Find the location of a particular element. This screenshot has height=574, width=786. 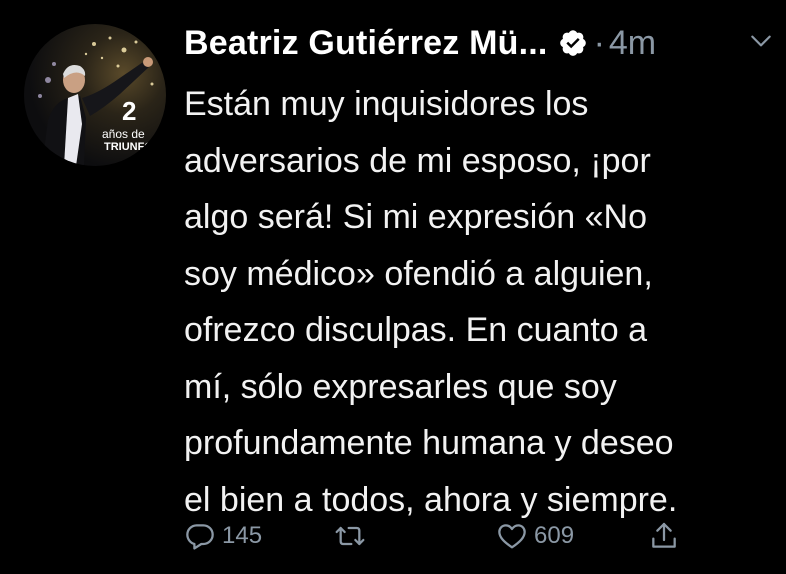

avatar-caption-line2: TRIUNFO is located at coordinates (128, 147).